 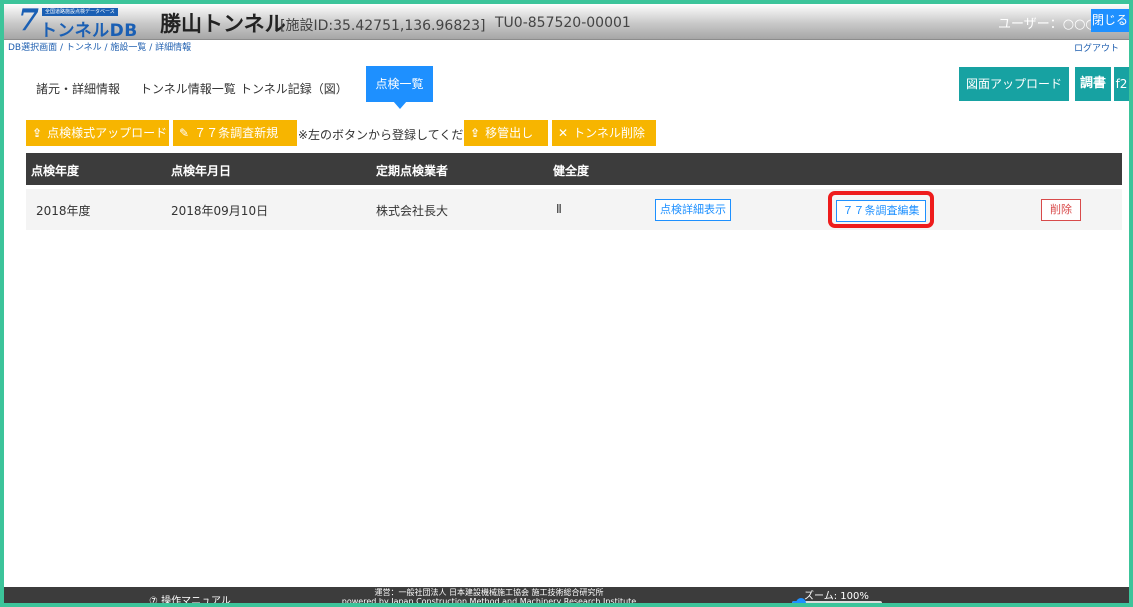 I want to click on drawing-upload-button: 図面アップロード, so click(x=1014, y=84).